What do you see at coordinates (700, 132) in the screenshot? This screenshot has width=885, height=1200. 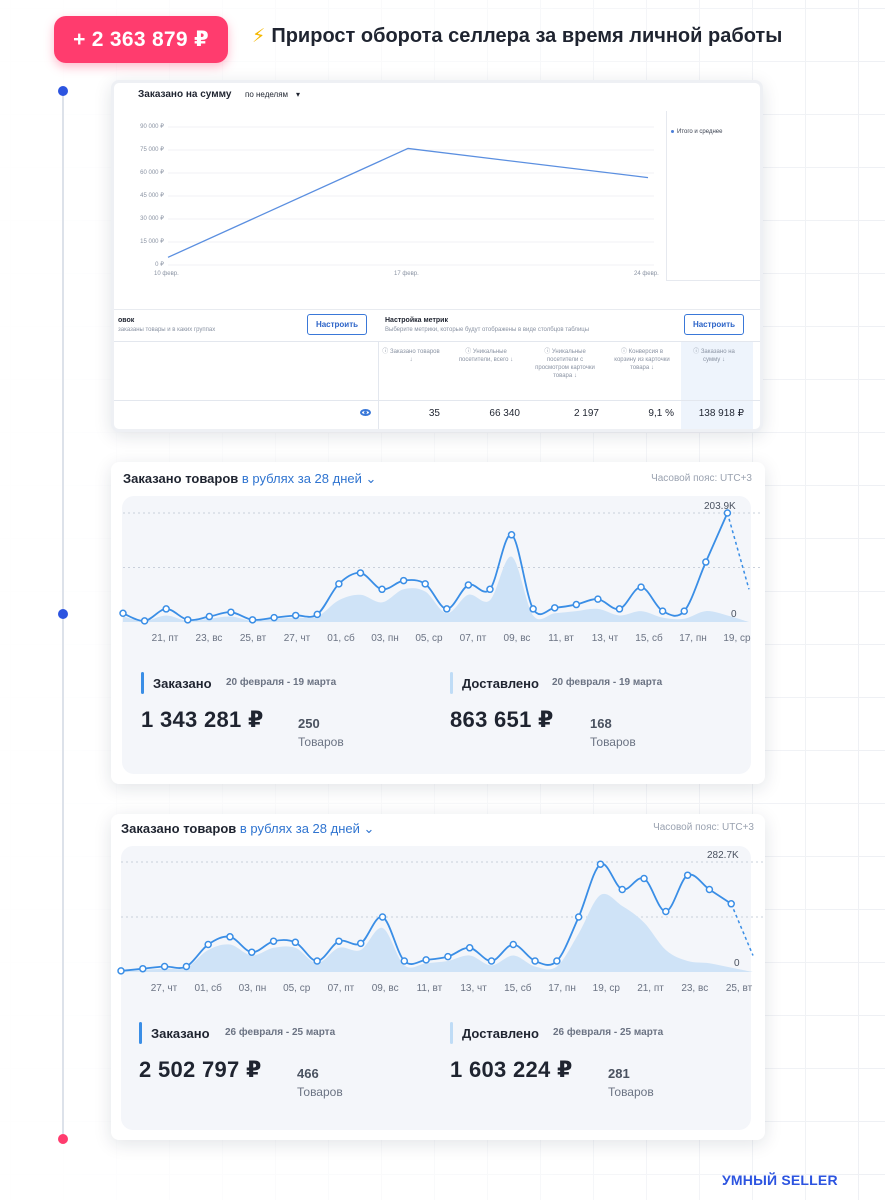 I see `legend-label: Итого и среднее` at bounding box center [700, 132].